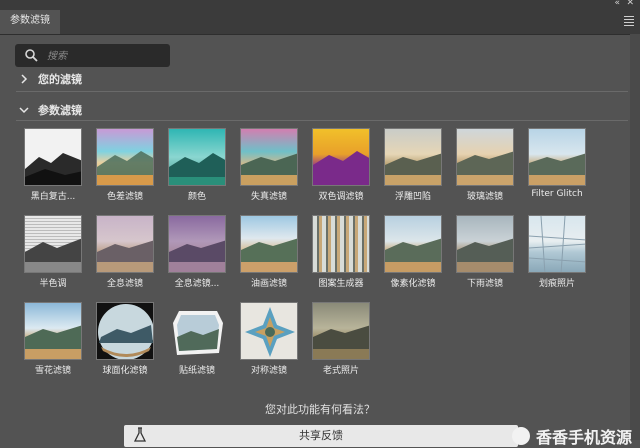 The width and height of the screenshot is (640, 448). I want to click on filter-glitch: Filter Glitch, so click(557, 163).